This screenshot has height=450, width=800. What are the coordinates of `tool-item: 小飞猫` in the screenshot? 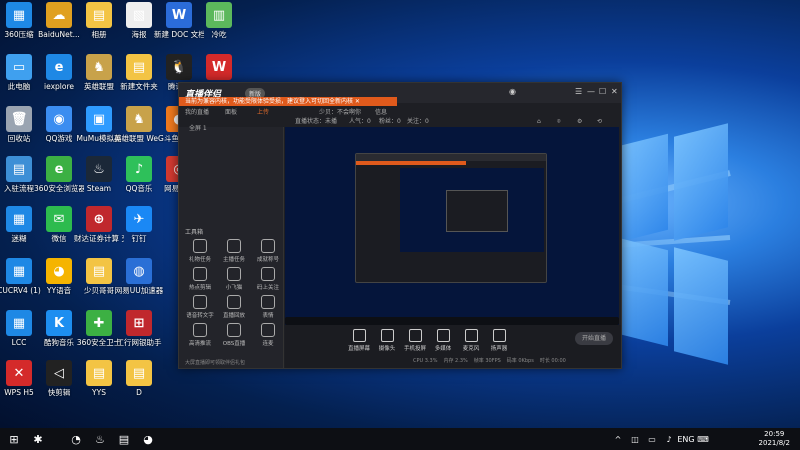 It's located at (234, 279).